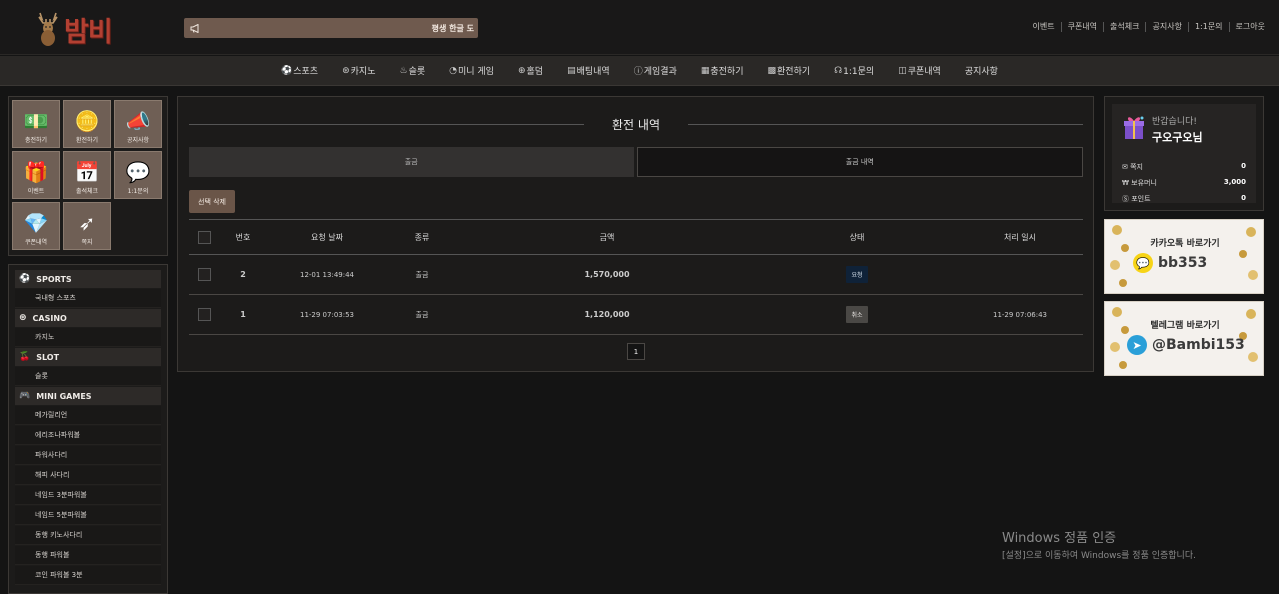 This screenshot has height=594, width=1279. I want to click on quick-label: 공지사항, so click(138, 140).